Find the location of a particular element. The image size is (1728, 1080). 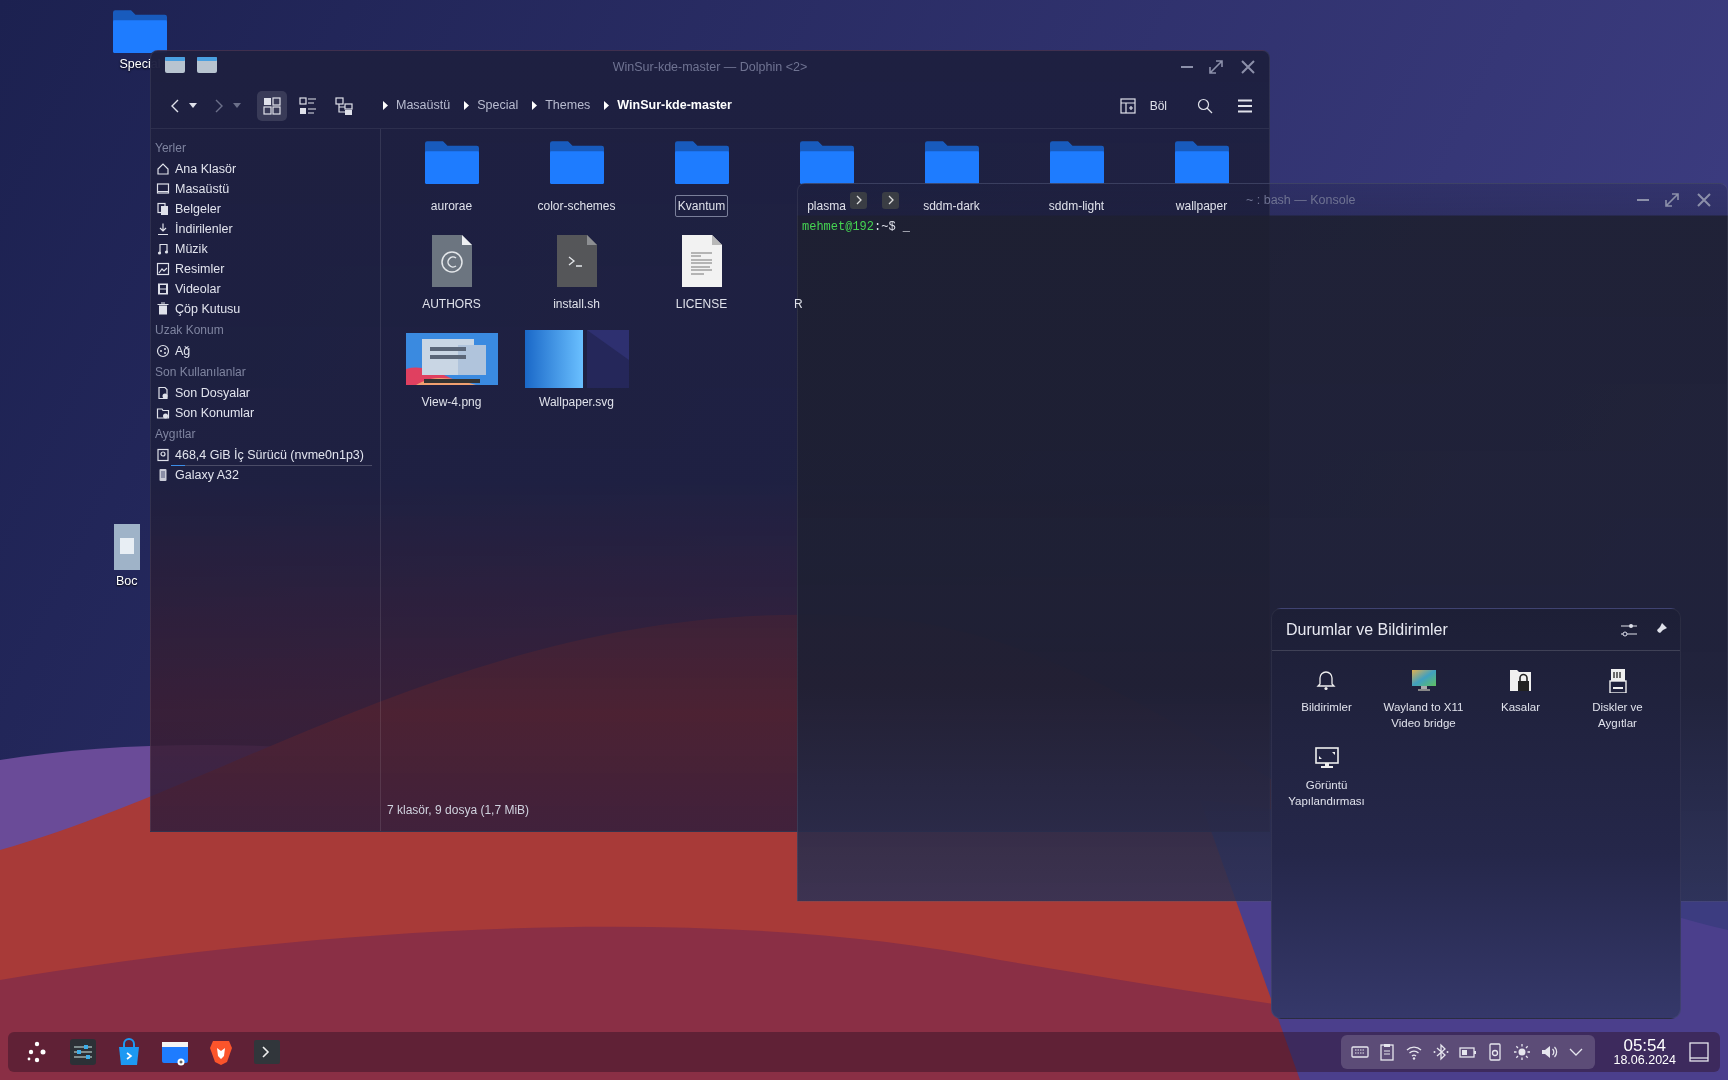

sidebar-item: Masaüstü is located at coordinates (265, 189).